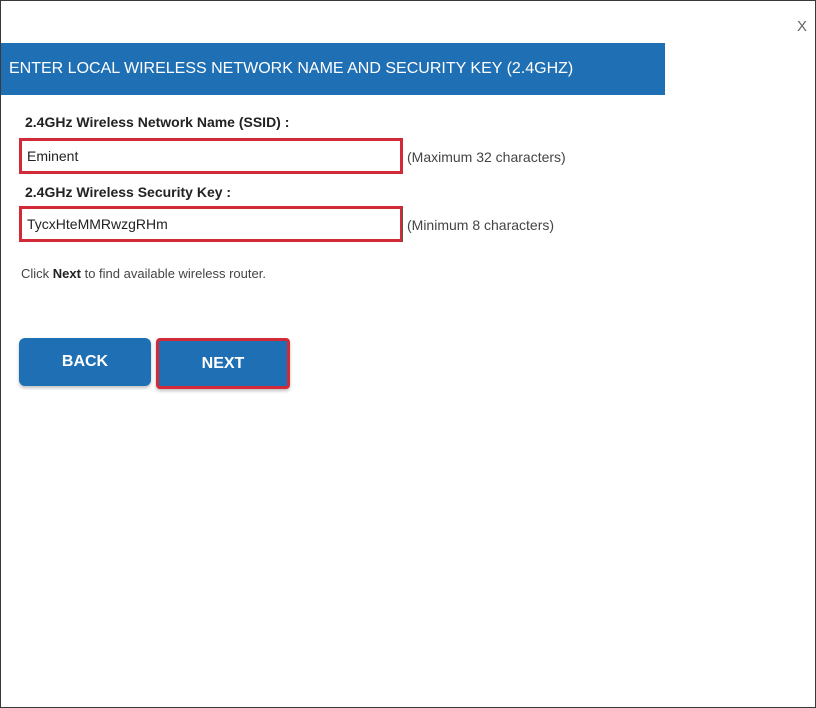  I want to click on instruction-next-word: Next, so click(66, 273).